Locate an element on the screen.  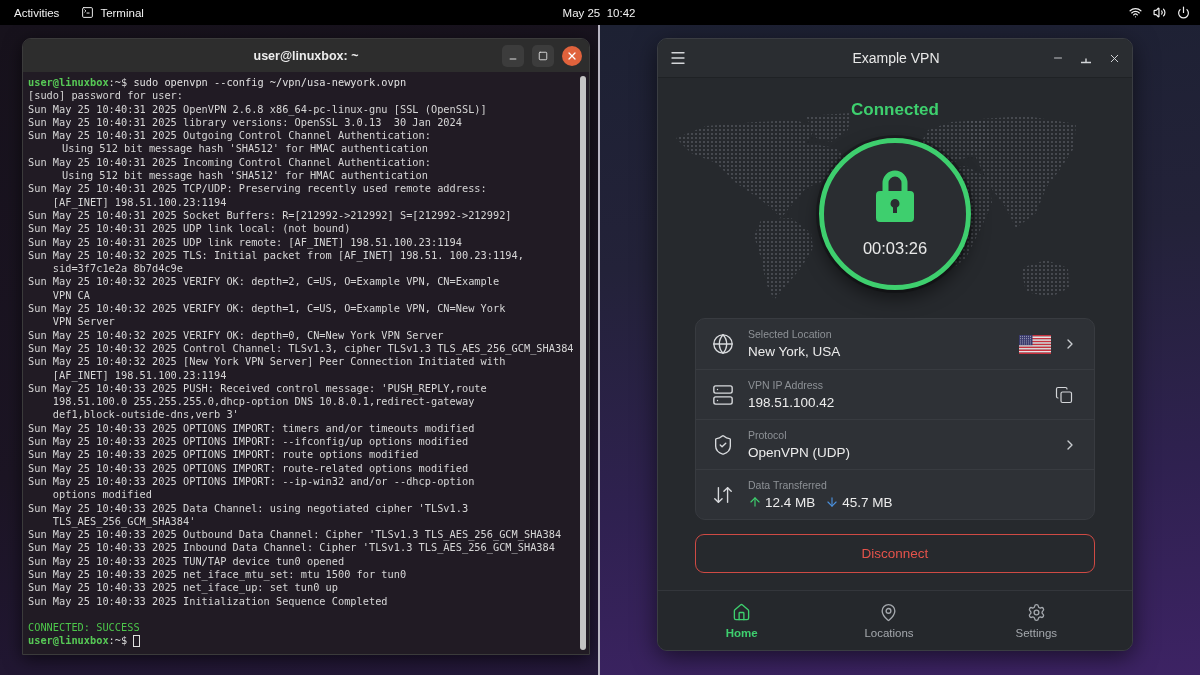
shield-check-icon is located at coordinates (723, 444).